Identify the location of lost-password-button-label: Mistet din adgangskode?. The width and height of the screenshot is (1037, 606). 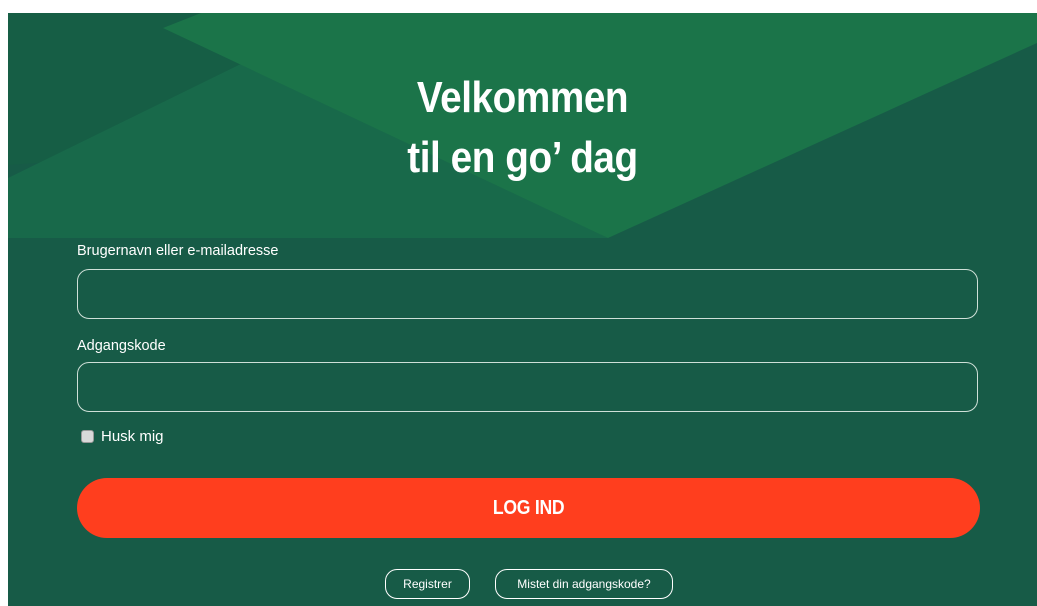
(584, 584).